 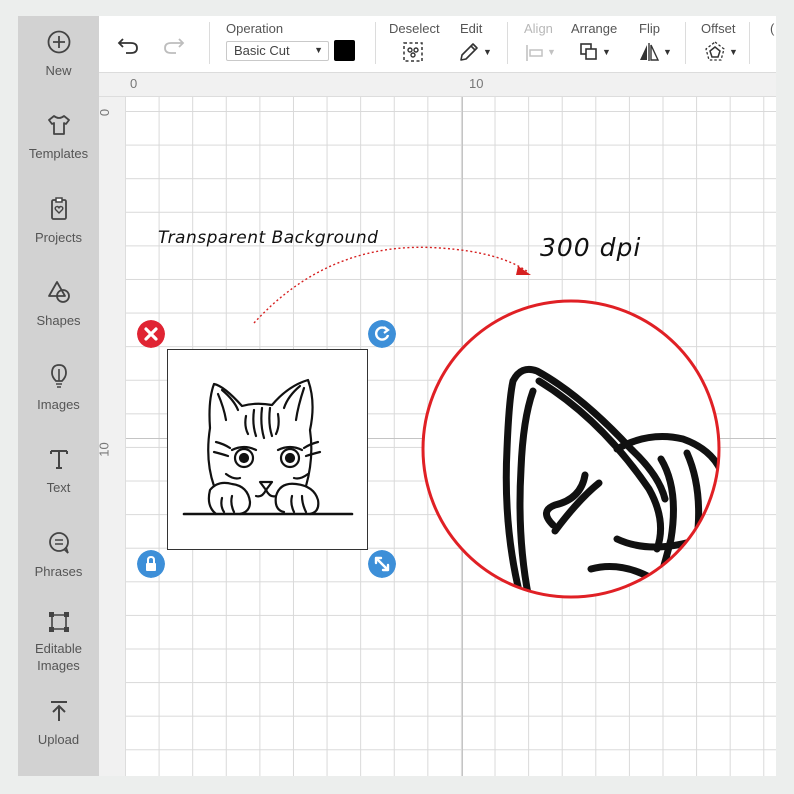 What do you see at coordinates (262, 50) in the screenshot?
I see `operation-value: Basic Cut` at bounding box center [262, 50].